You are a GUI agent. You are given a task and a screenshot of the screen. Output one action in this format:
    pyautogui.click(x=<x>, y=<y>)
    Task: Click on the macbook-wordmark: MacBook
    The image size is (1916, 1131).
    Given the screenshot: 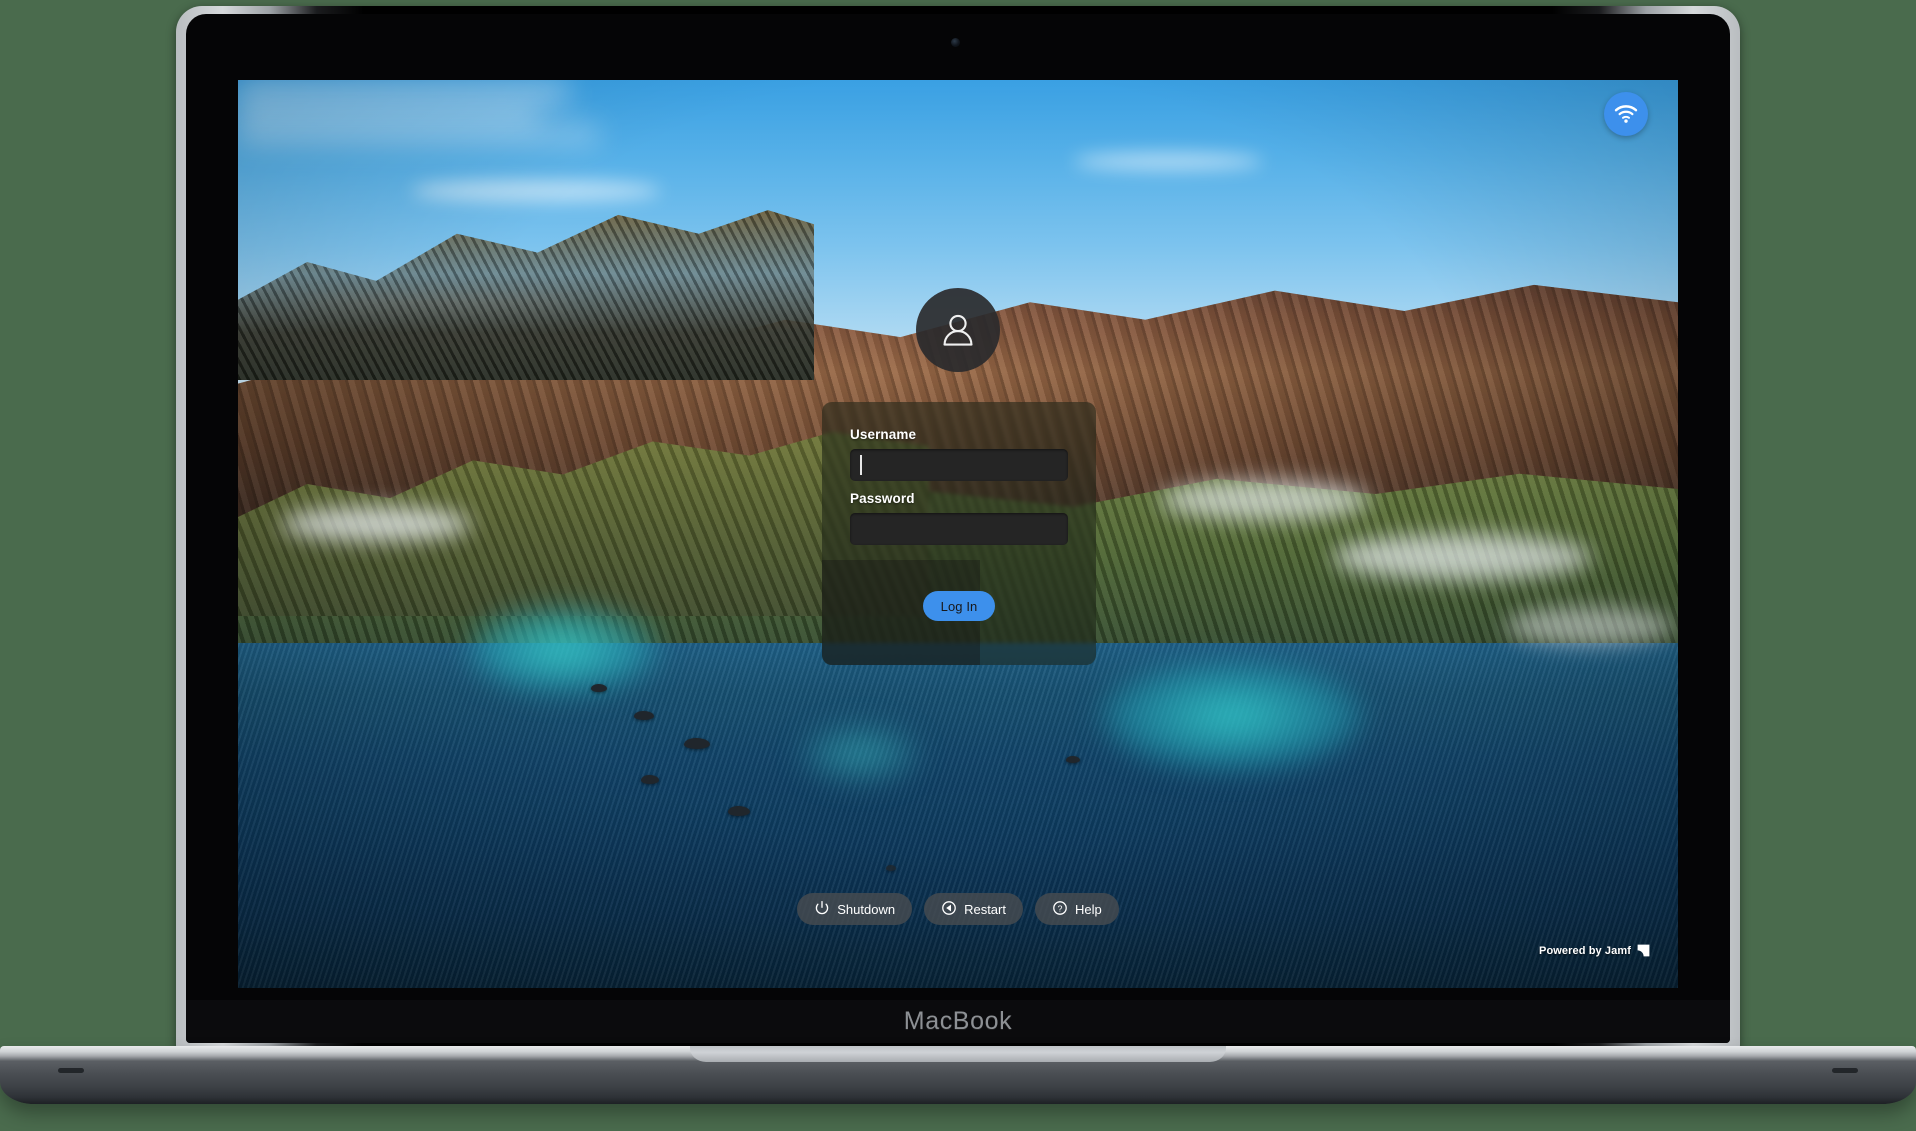 What is the action you would take?
    pyautogui.click(x=958, y=1021)
    